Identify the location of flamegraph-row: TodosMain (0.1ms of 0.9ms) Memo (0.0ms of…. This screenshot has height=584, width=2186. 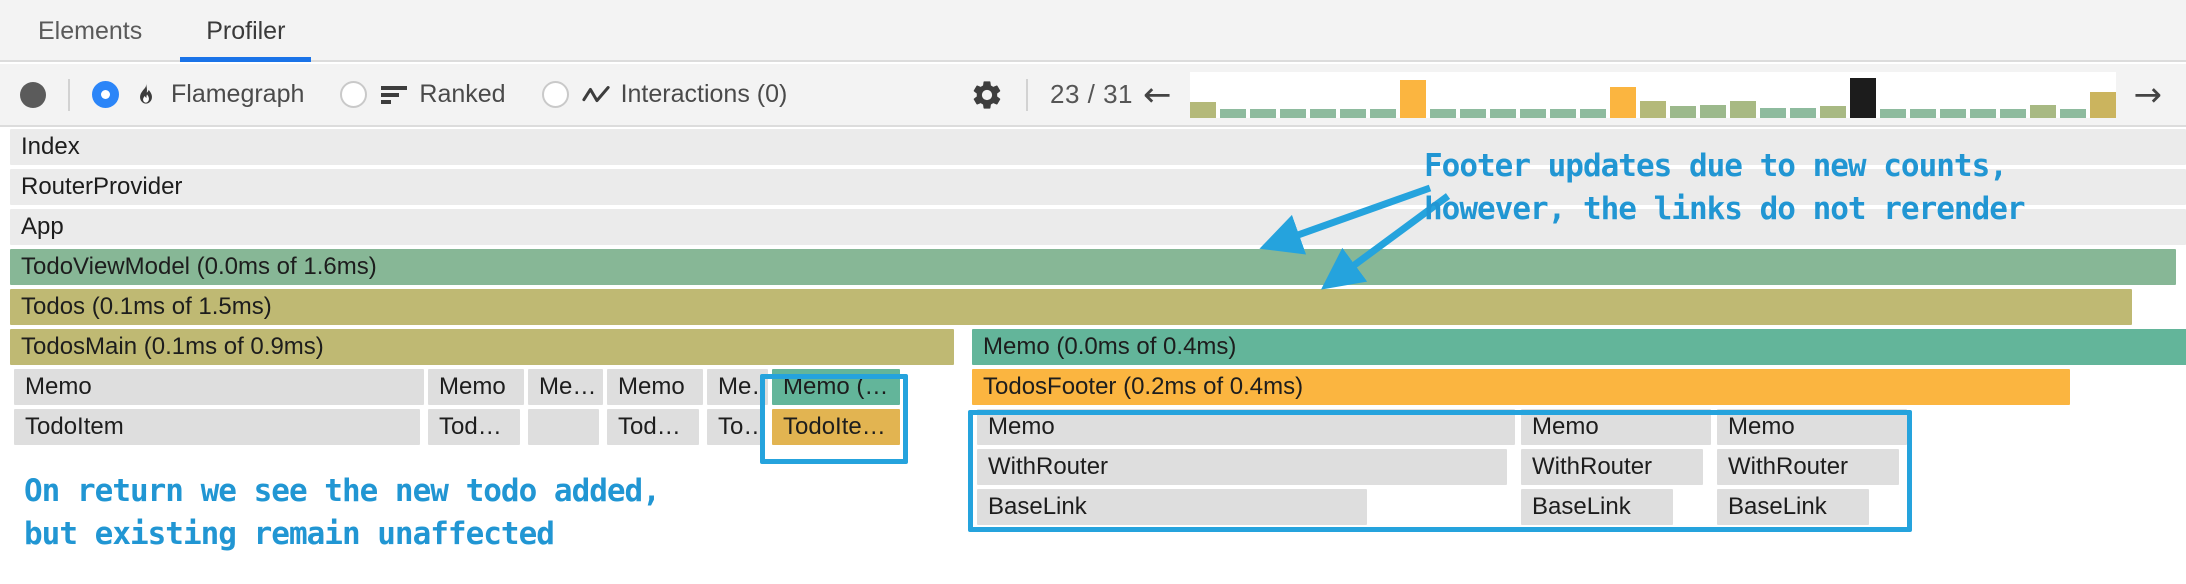
(1093, 349).